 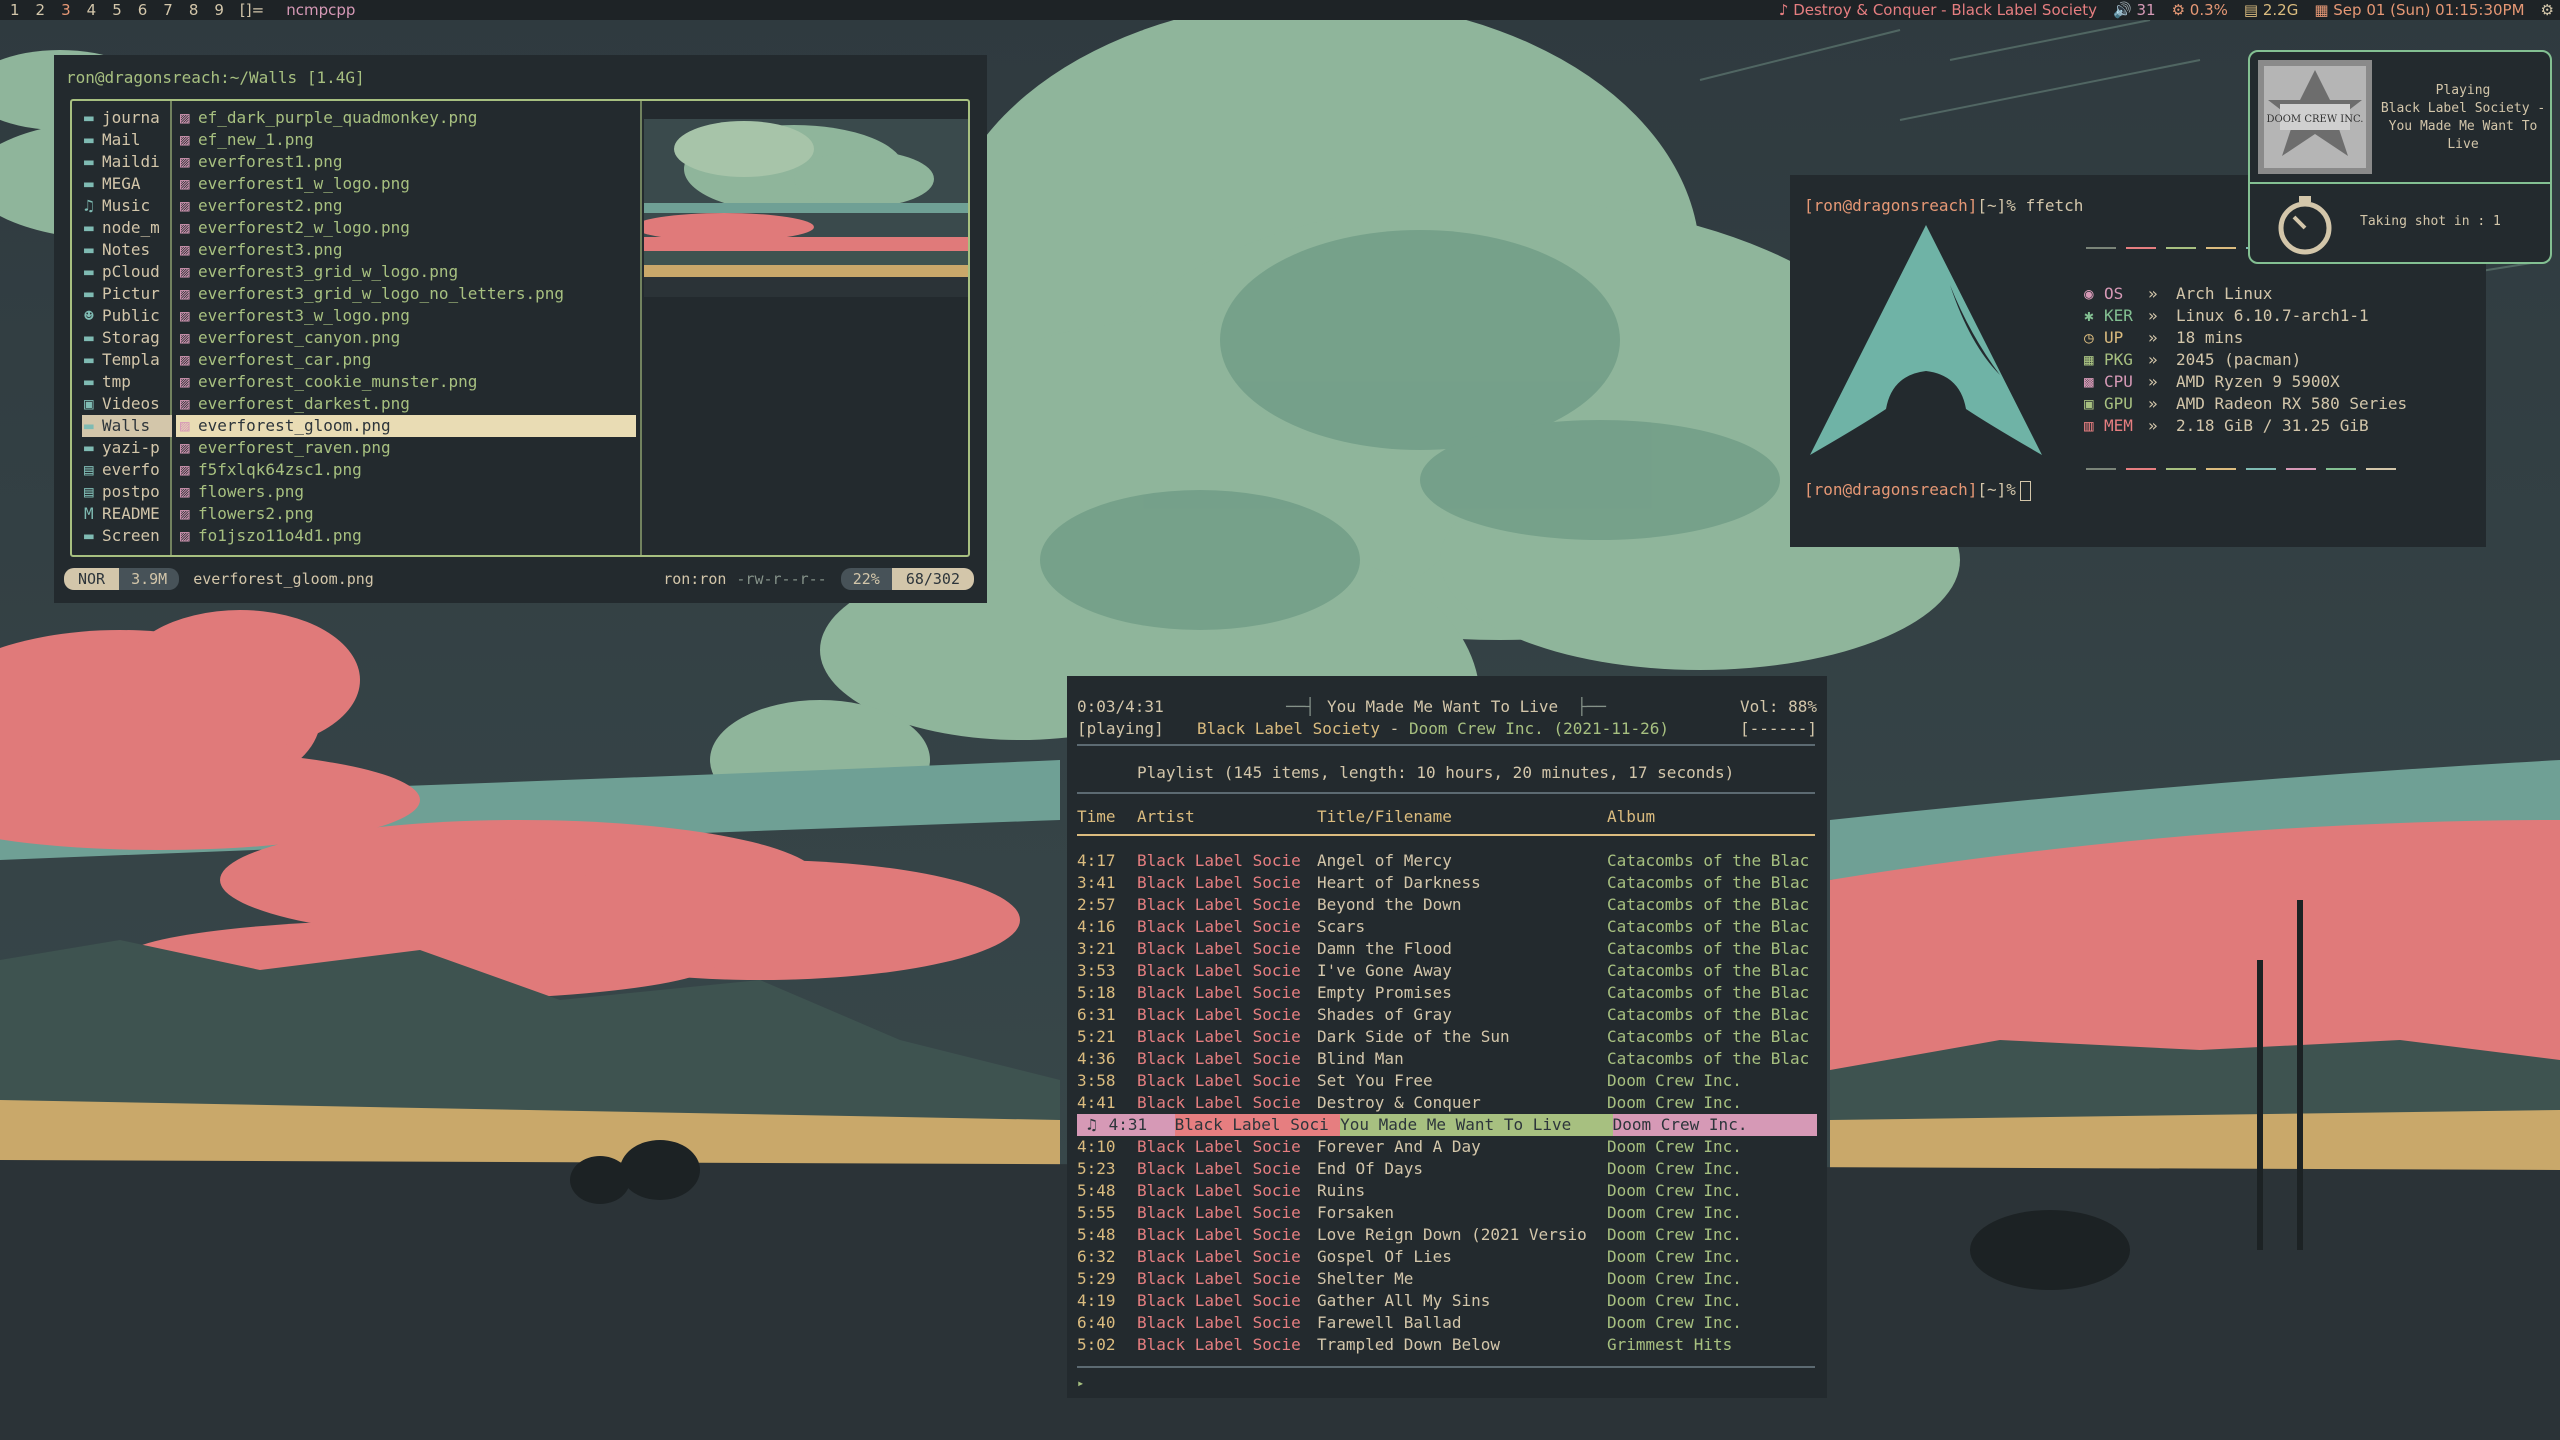 What do you see at coordinates (143, 10) in the screenshot?
I see `workspace-6: 6` at bounding box center [143, 10].